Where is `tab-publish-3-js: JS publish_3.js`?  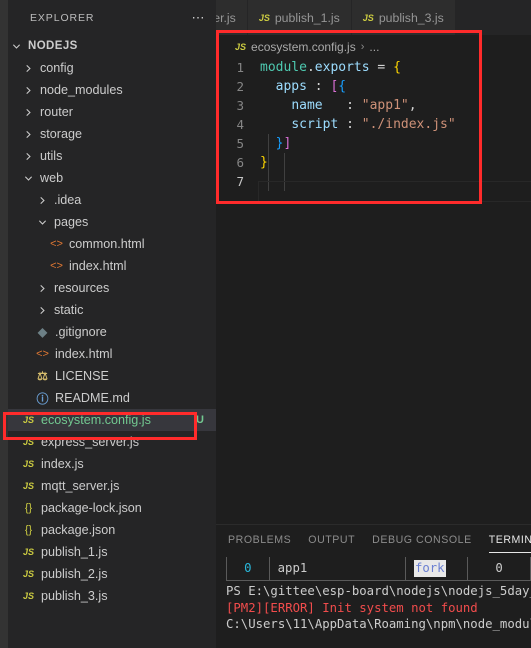 tab-publish-3-js: JS publish_3.js is located at coordinates (403, 17).